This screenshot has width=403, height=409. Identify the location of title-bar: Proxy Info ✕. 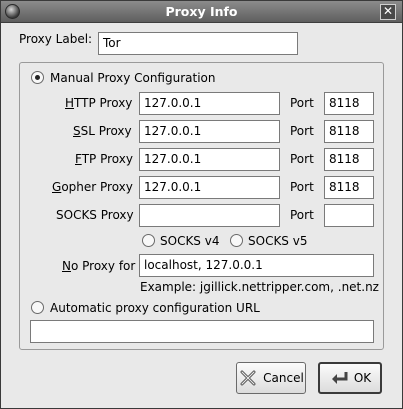
(201, 12).